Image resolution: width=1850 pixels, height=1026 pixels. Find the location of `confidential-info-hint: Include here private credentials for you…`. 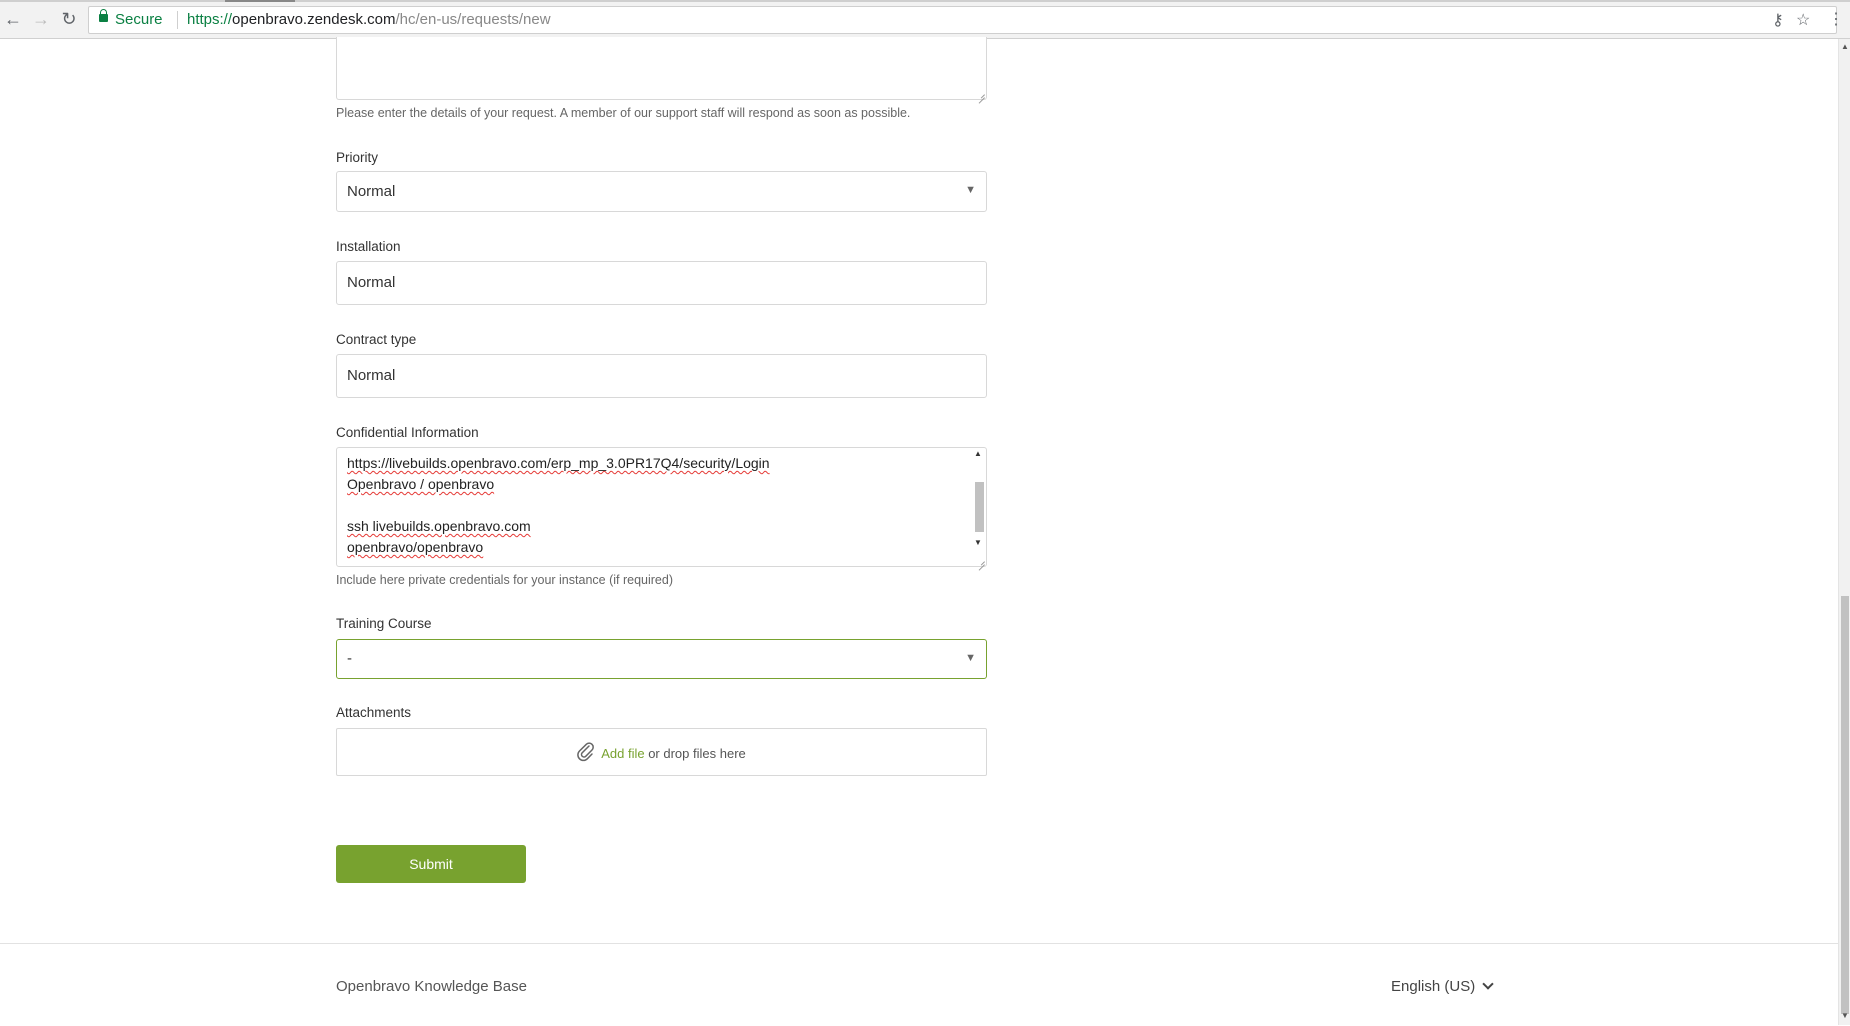

confidential-info-hint: Include here private credentials for you… is located at coordinates (504, 580).